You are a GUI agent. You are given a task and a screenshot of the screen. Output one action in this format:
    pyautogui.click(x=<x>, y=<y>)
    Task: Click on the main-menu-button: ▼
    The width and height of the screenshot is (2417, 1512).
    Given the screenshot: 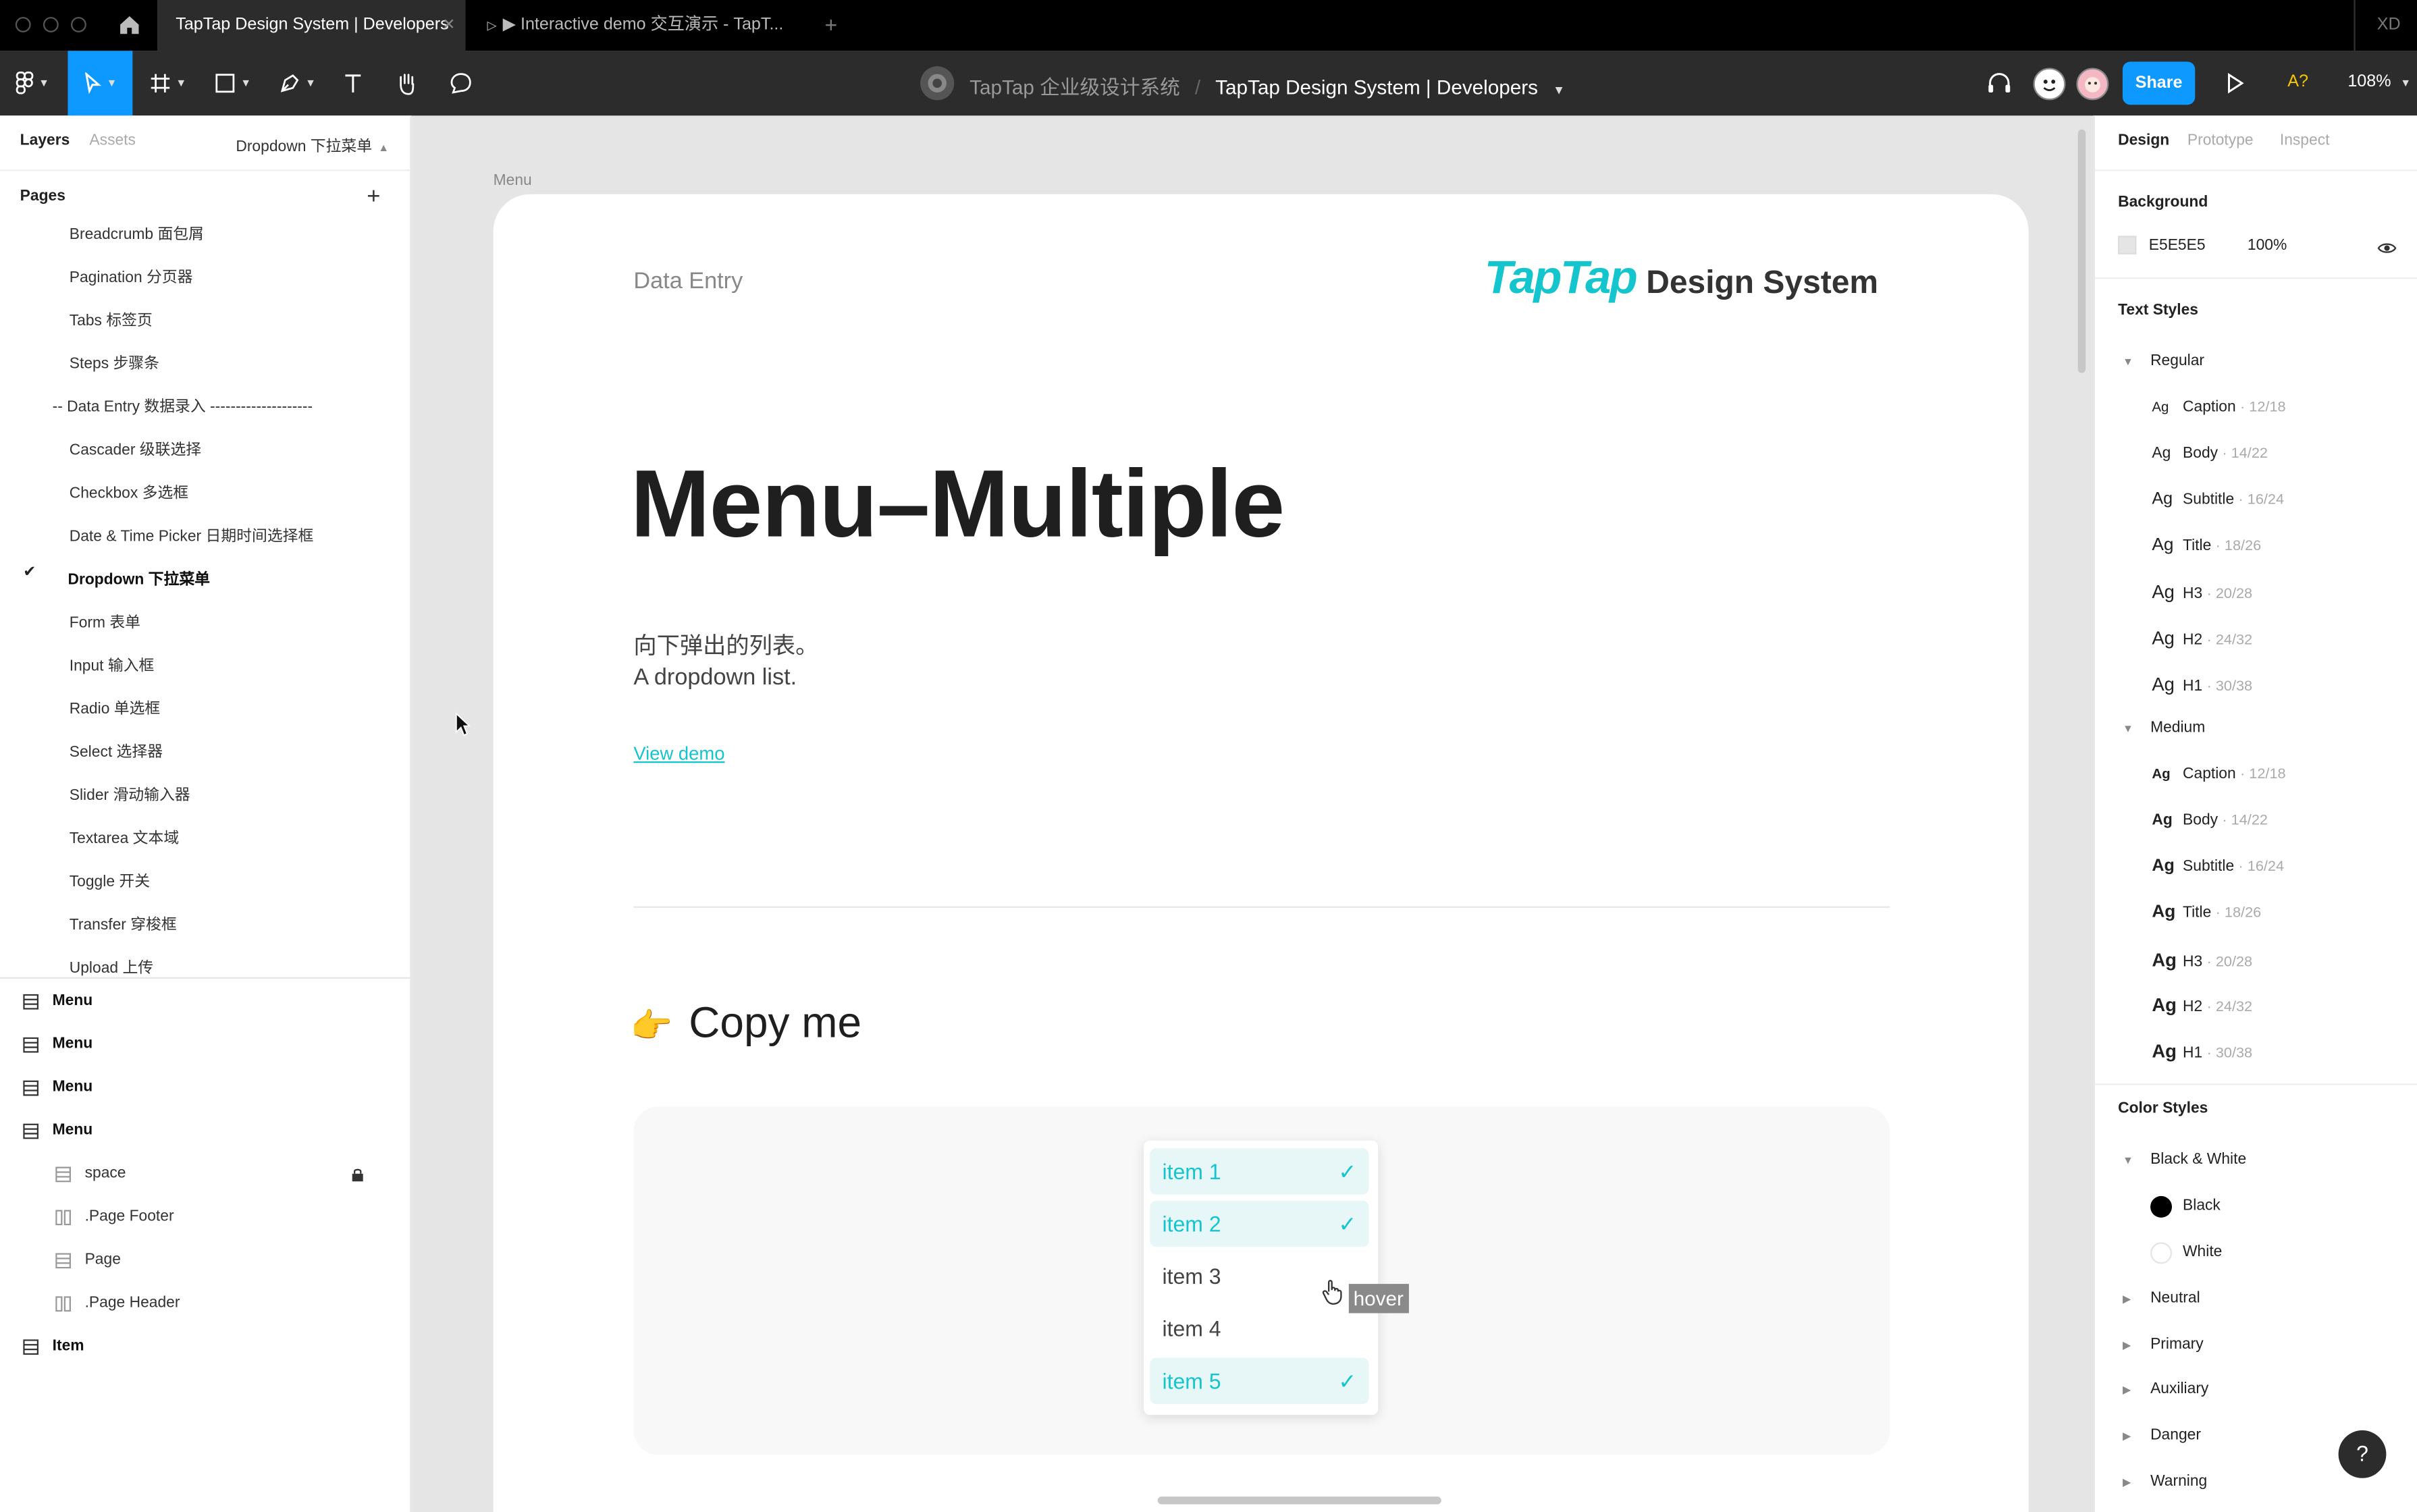 What is the action you would take?
    pyautogui.click(x=32, y=83)
    